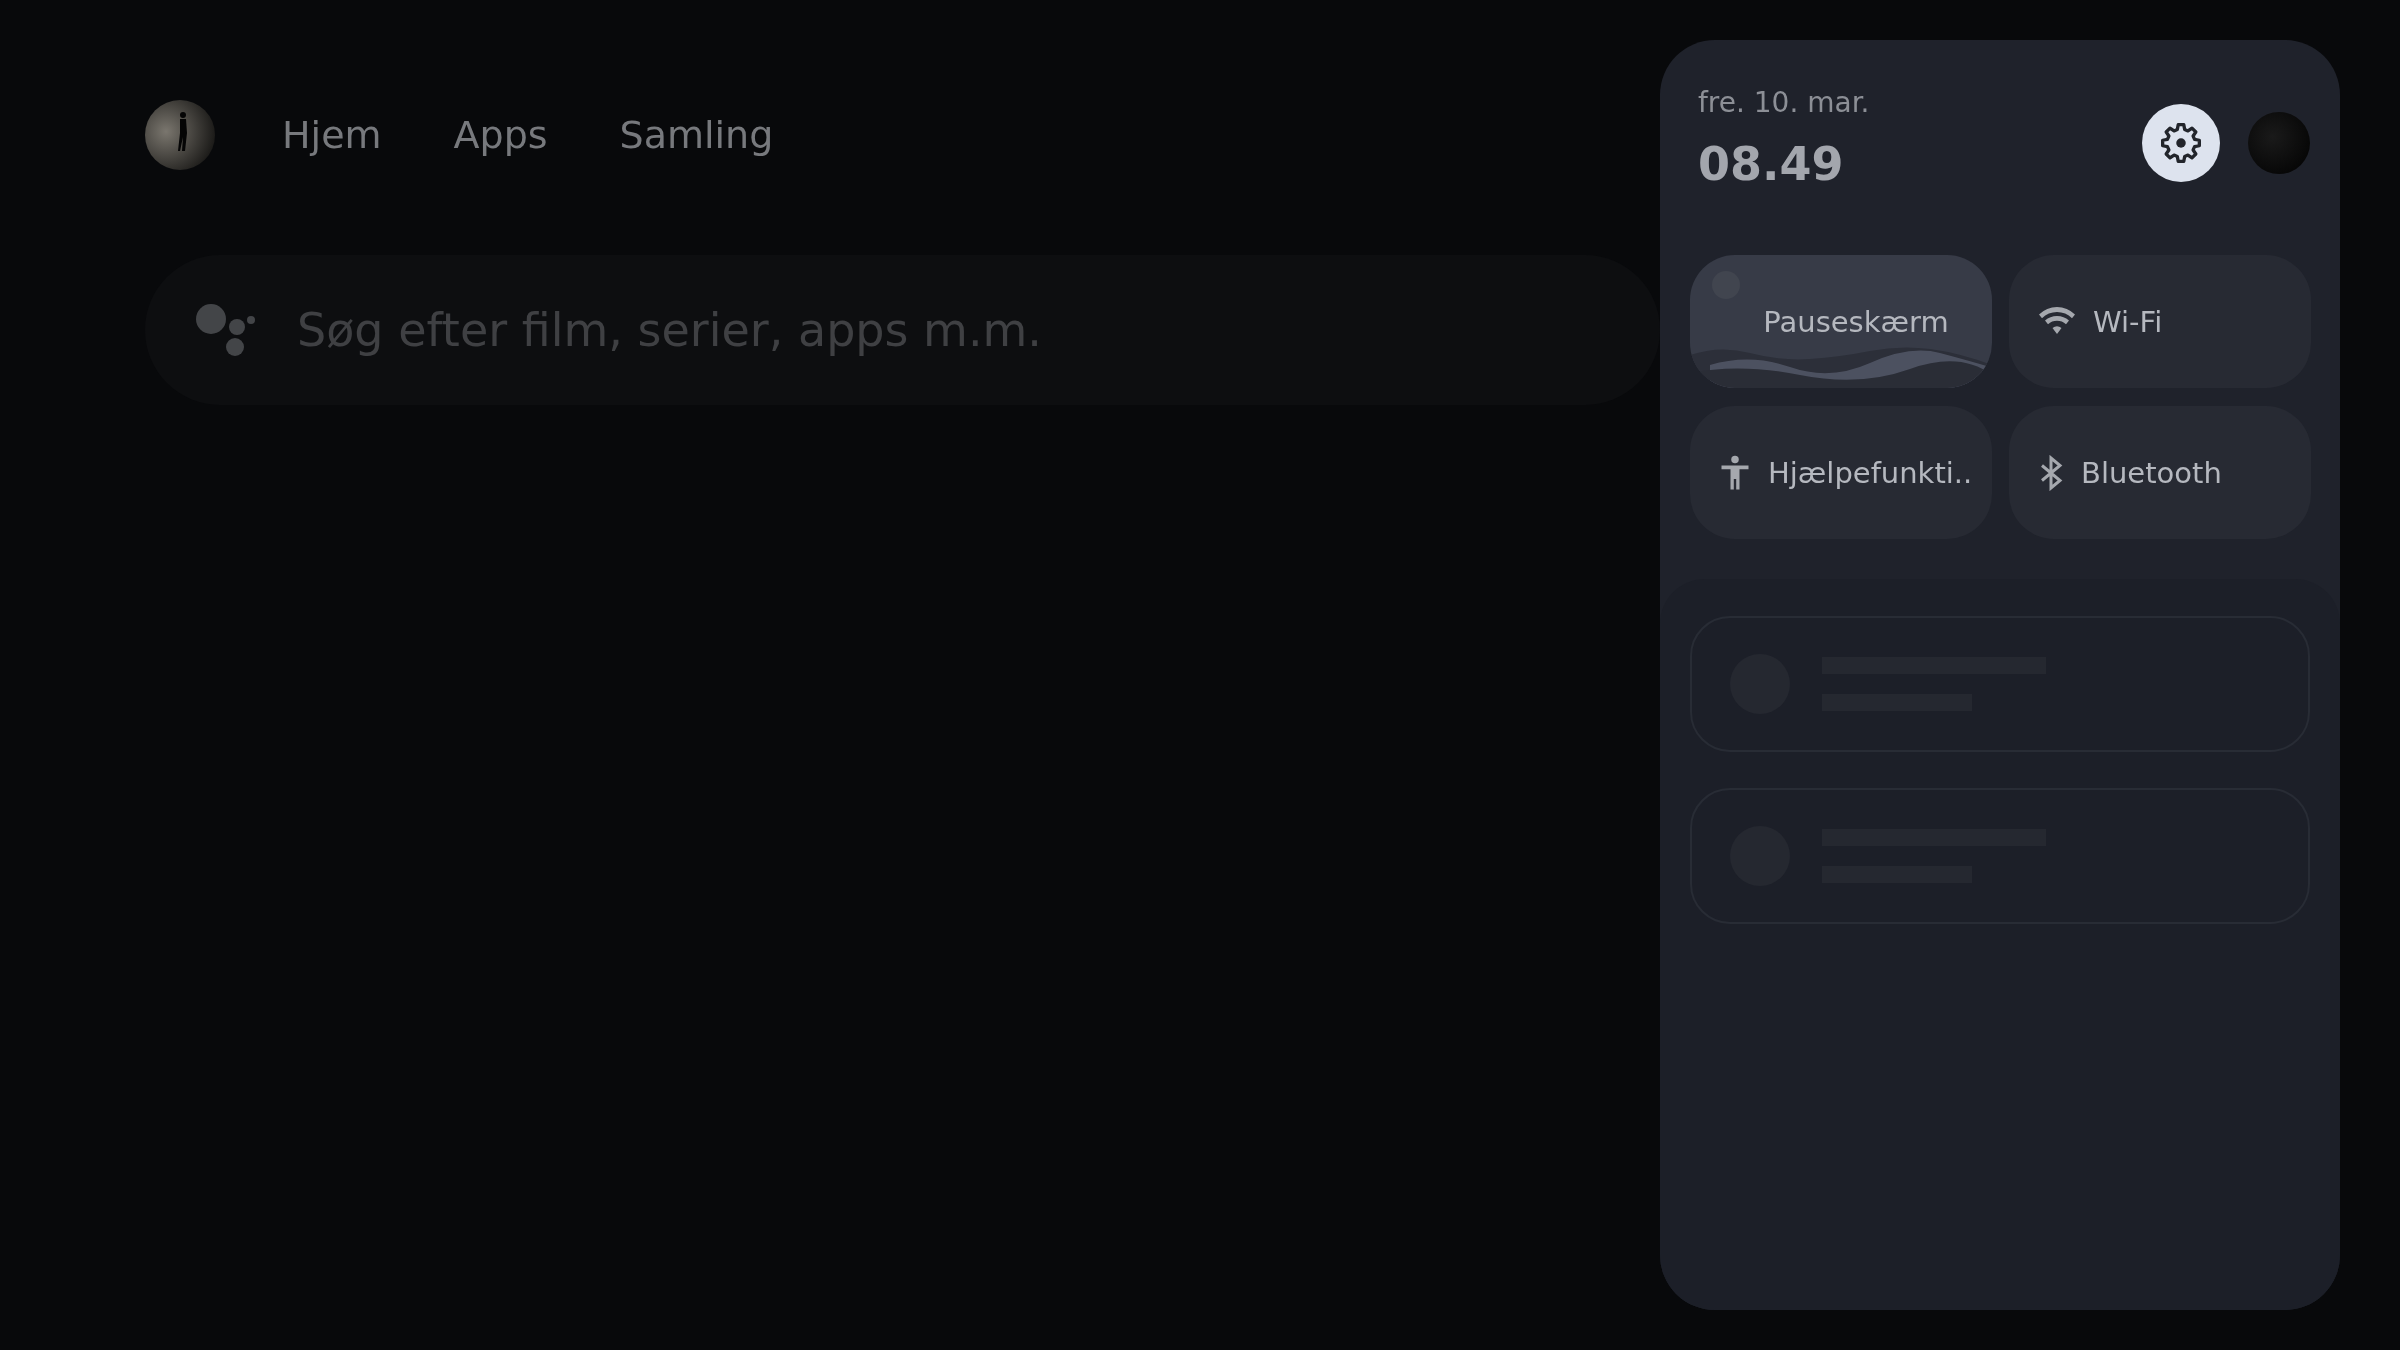  I want to click on accessibility-icon, so click(1735, 472).